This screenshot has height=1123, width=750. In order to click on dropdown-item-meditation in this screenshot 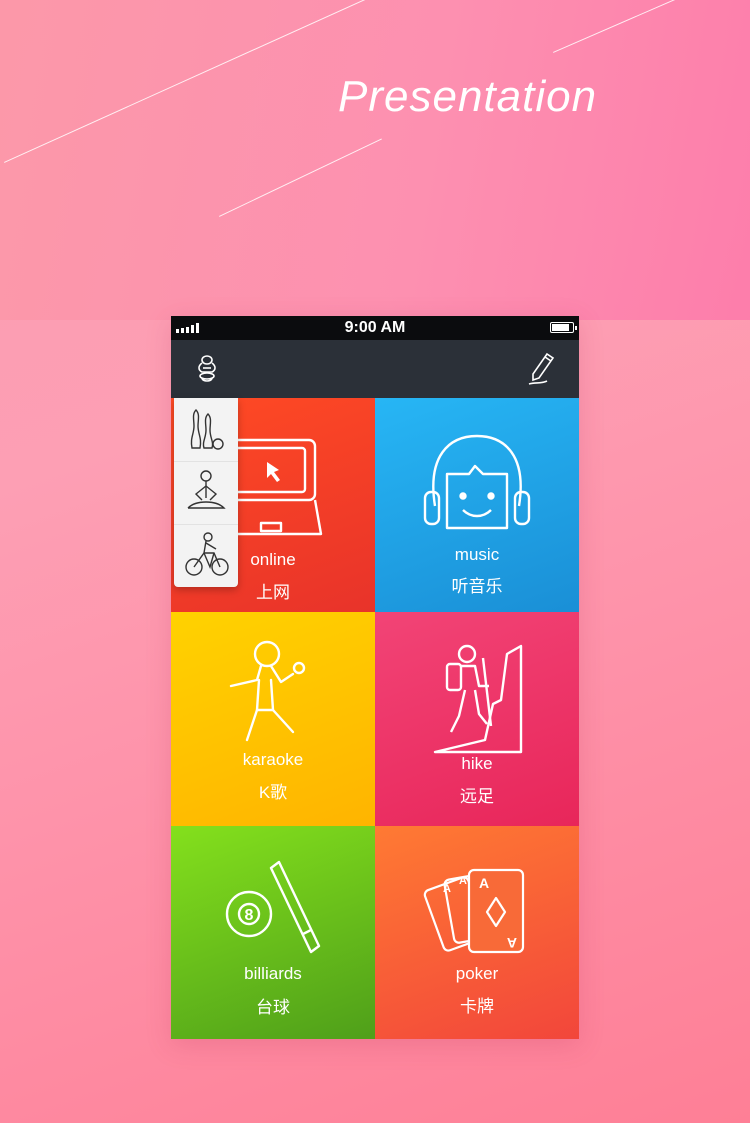, I will do `click(206, 492)`.